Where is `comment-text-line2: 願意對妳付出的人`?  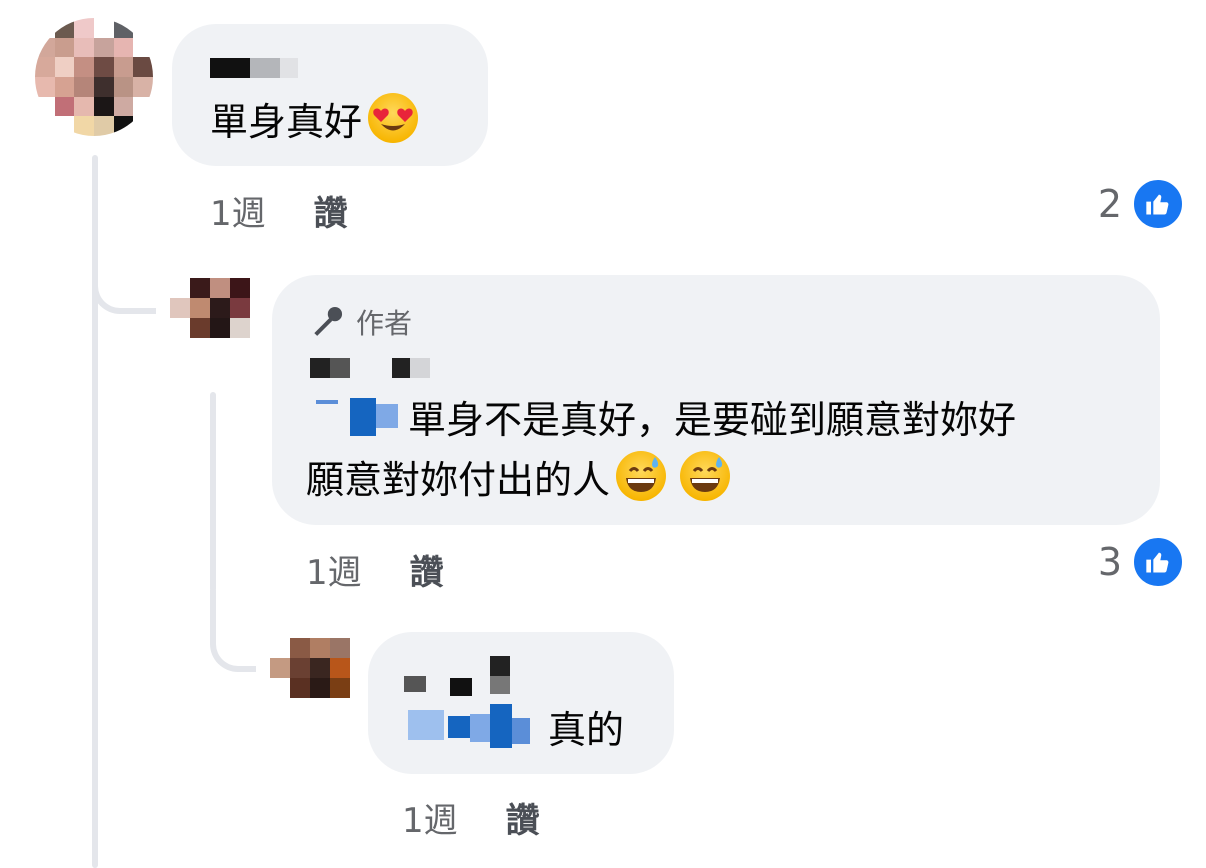
comment-text-line2: 願意對妳付出的人 is located at coordinates (518, 480).